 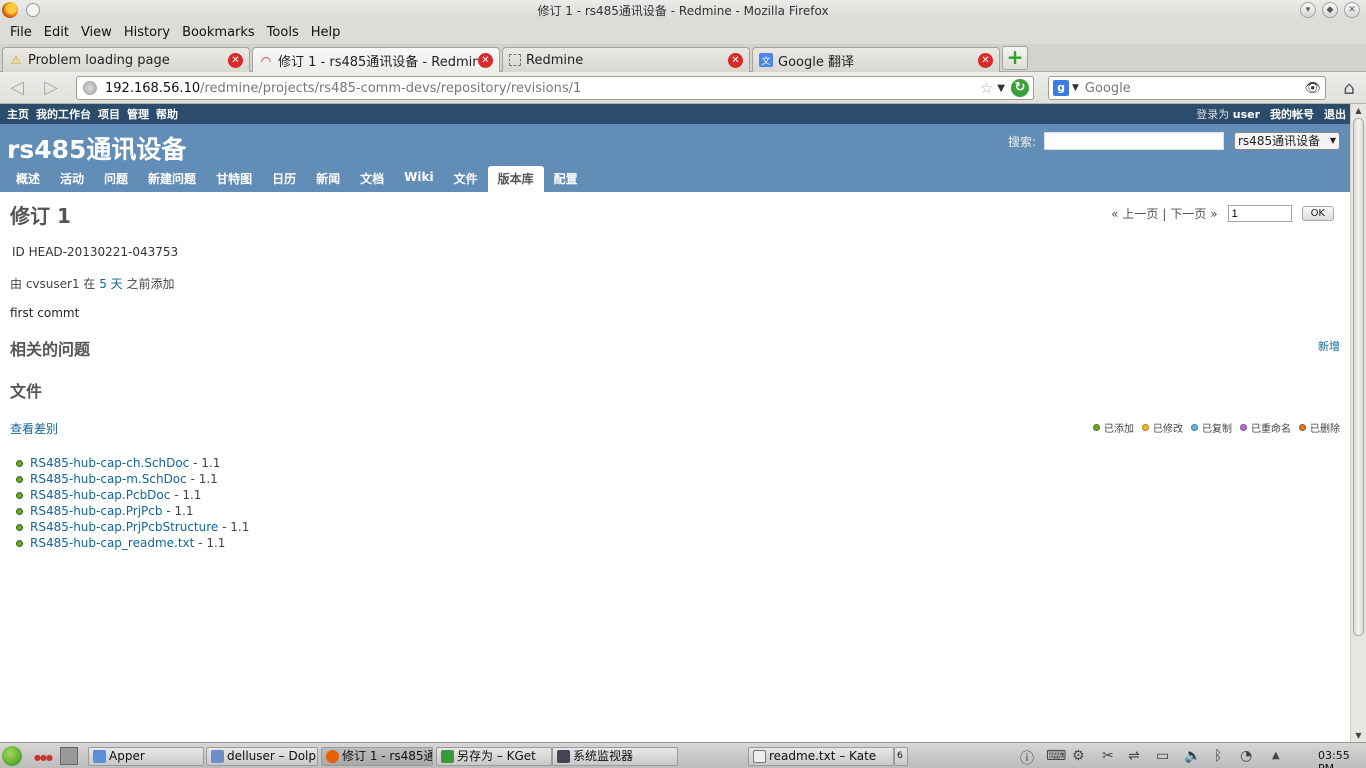 I want to click on new-tab-button: +, so click(x=1015, y=58).